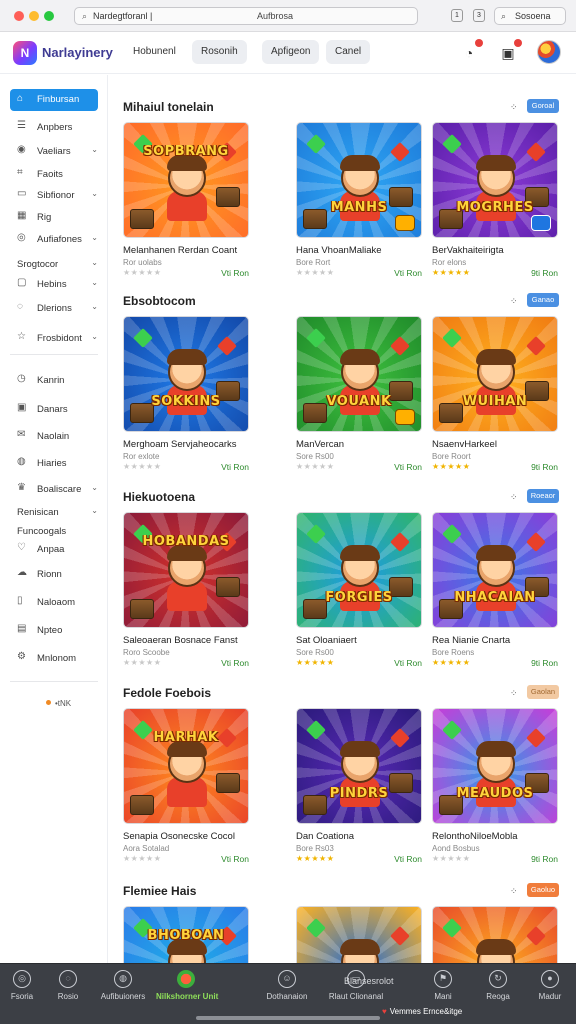  What do you see at coordinates (359, 570) in the screenshot?
I see `game-thumbnail: FORGIES` at bounding box center [359, 570].